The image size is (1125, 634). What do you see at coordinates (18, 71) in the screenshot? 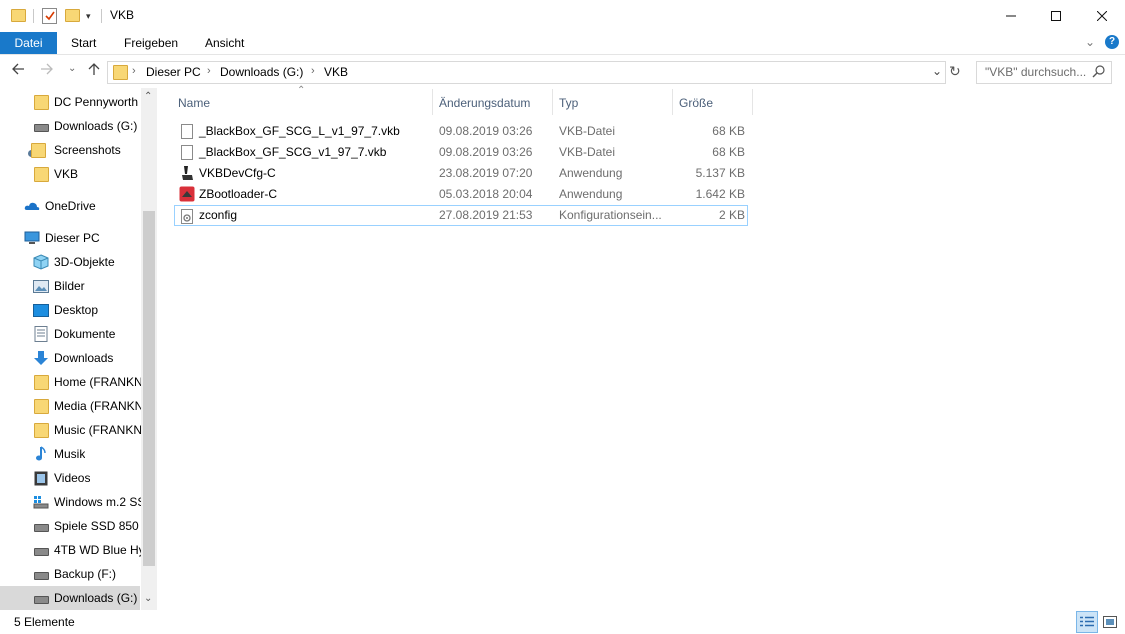
I see `back-button` at bounding box center [18, 71].